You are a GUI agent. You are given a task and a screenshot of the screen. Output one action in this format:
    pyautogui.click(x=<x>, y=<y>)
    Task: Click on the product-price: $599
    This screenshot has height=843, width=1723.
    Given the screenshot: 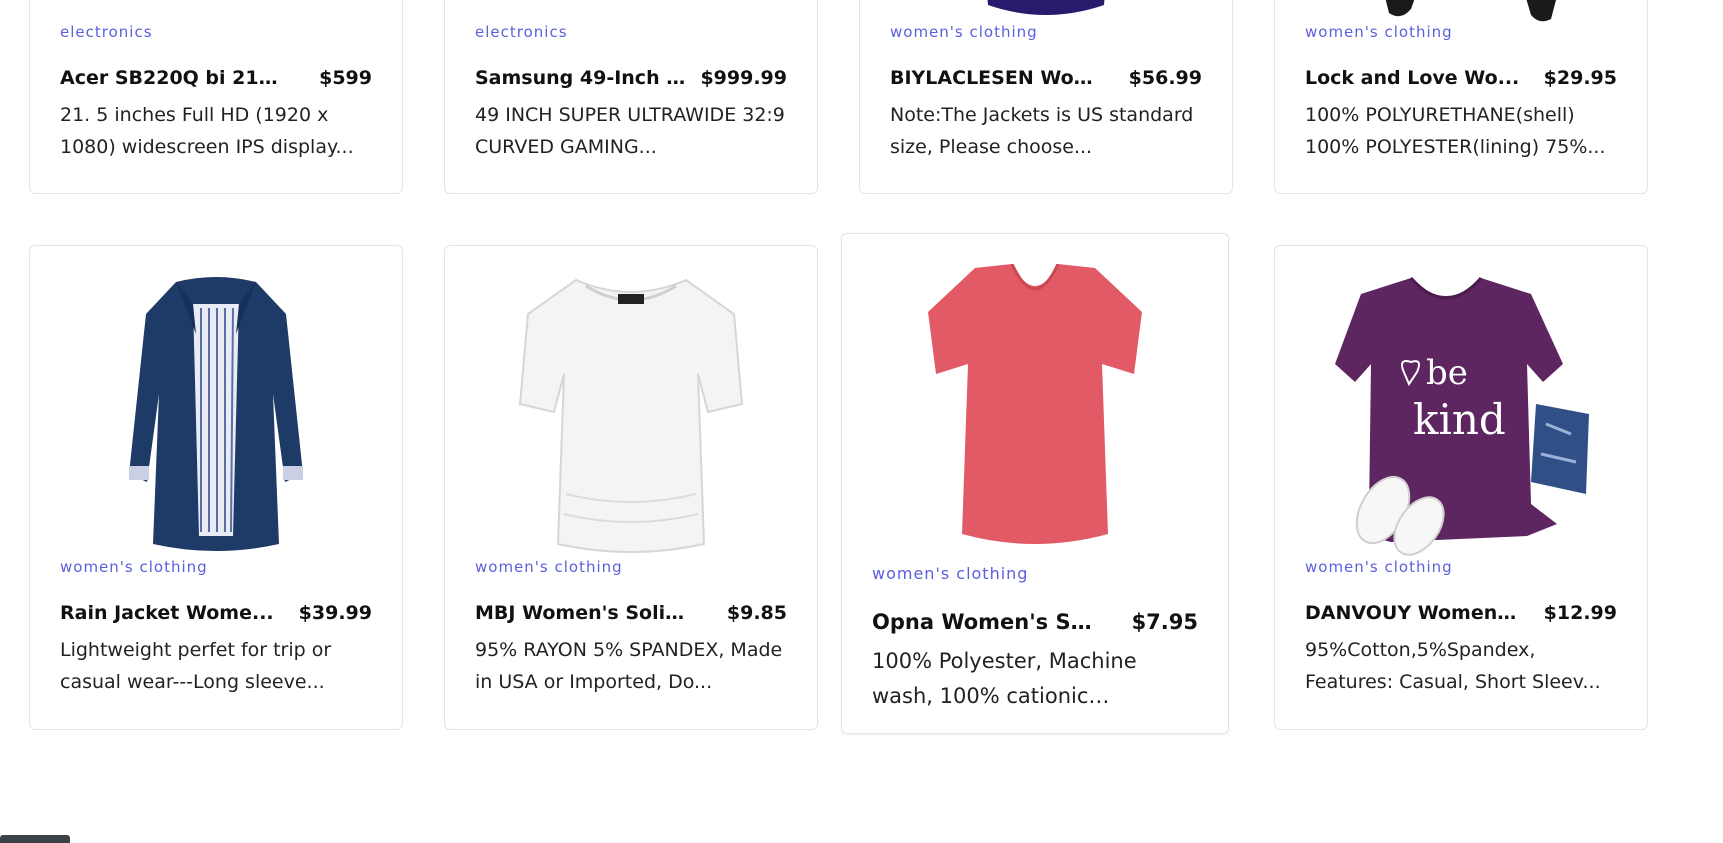 What is the action you would take?
    pyautogui.click(x=345, y=78)
    